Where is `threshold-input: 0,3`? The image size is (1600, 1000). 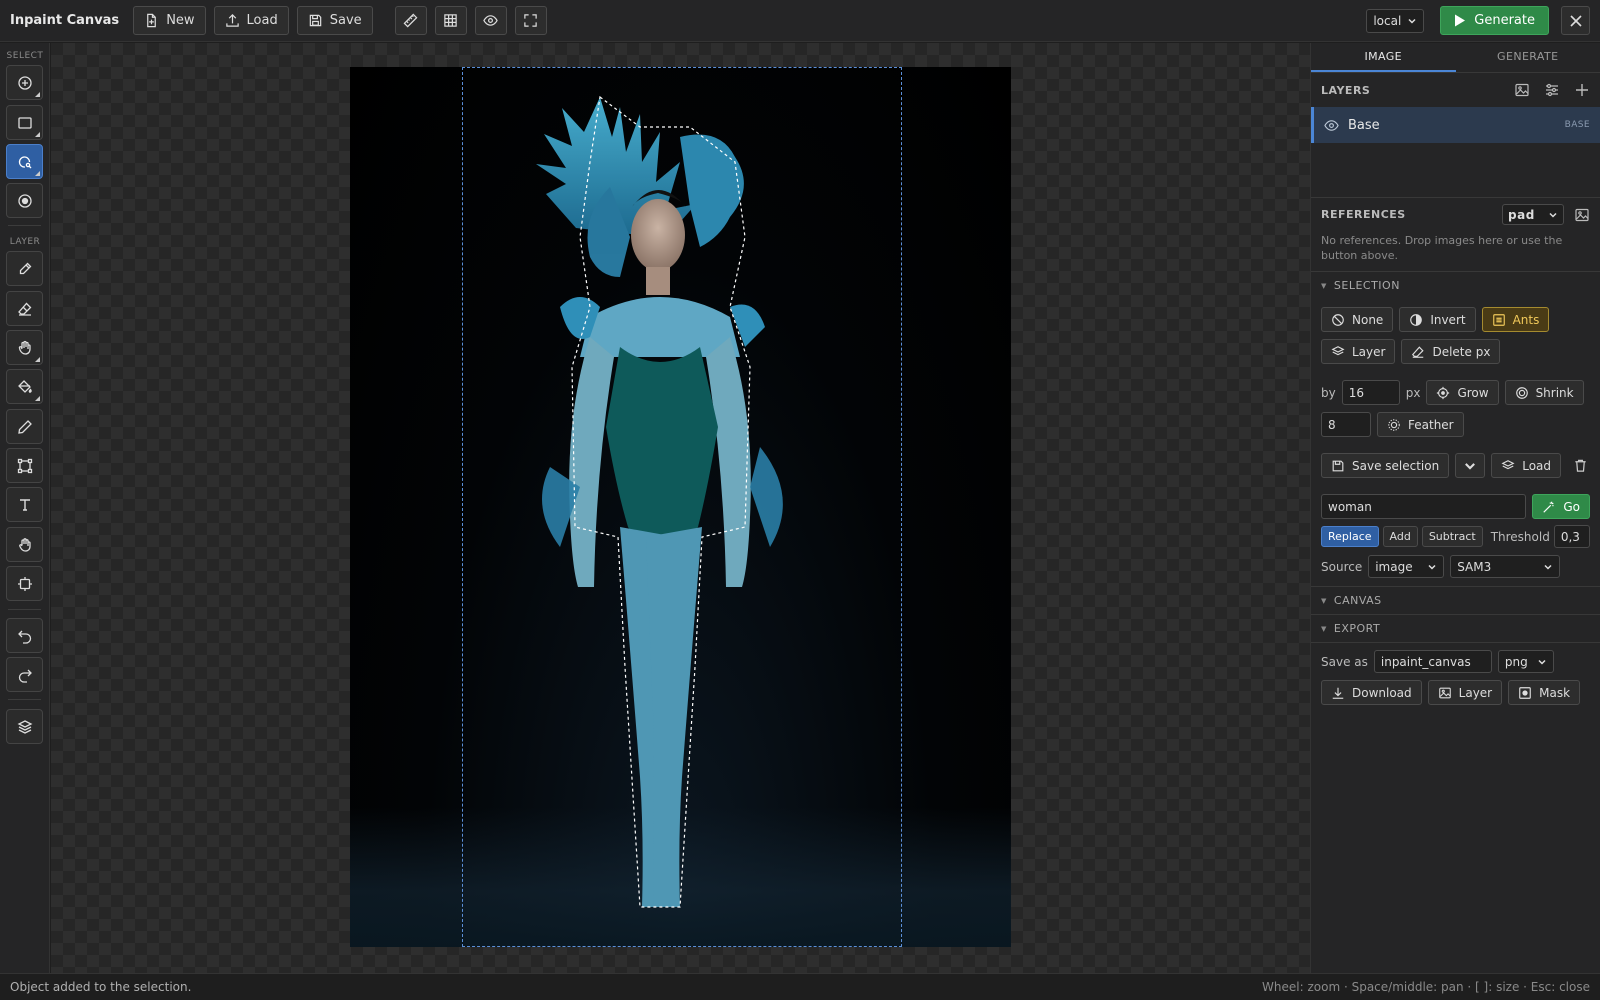 threshold-input: 0,3 is located at coordinates (1571, 536).